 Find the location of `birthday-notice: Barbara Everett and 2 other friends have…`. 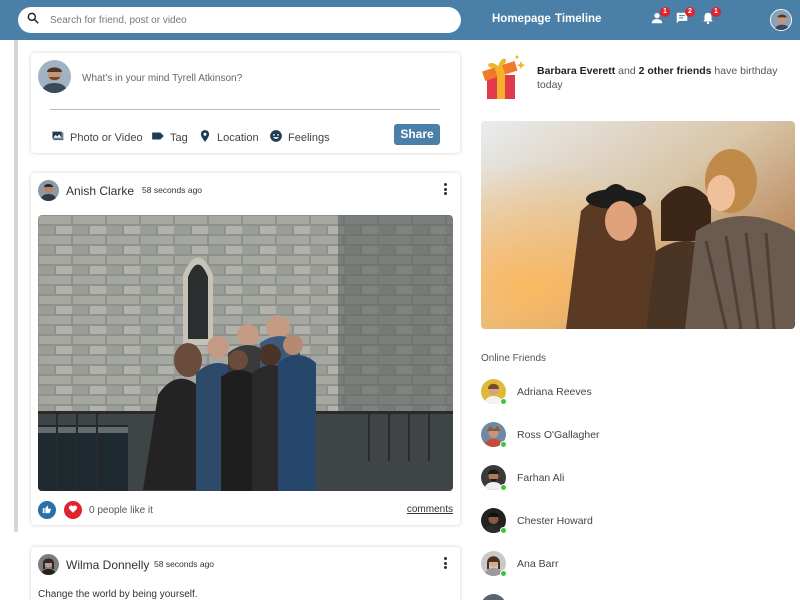

birthday-notice: Barbara Everett and 2 other friends have… is located at coordinates (667, 78).